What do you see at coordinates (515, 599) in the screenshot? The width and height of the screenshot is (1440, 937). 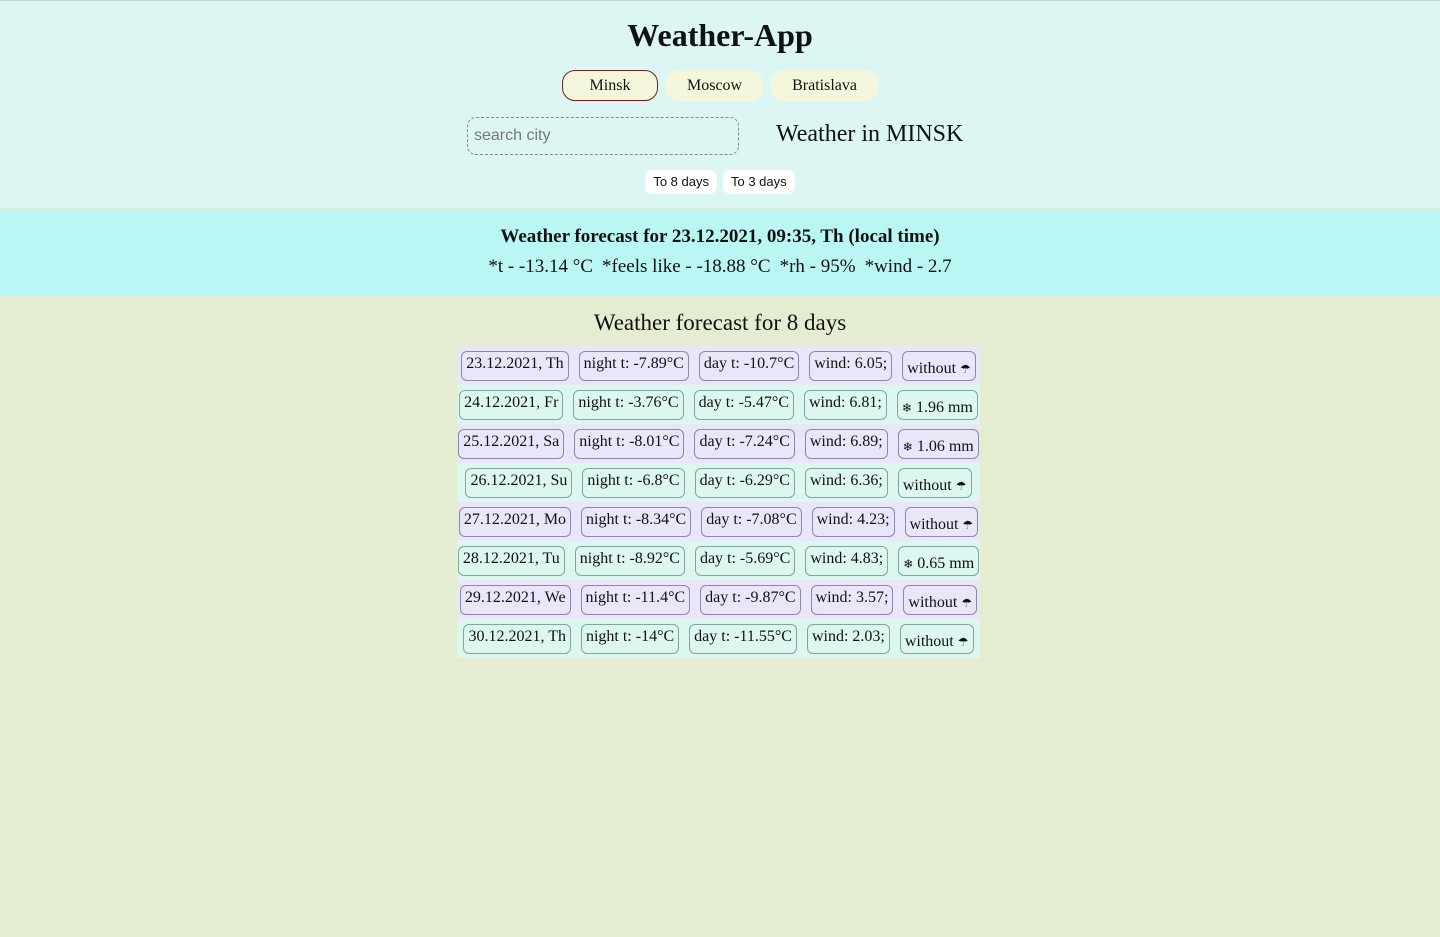 I see `forecast-date: 29.12.2021, We` at bounding box center [515, 599].